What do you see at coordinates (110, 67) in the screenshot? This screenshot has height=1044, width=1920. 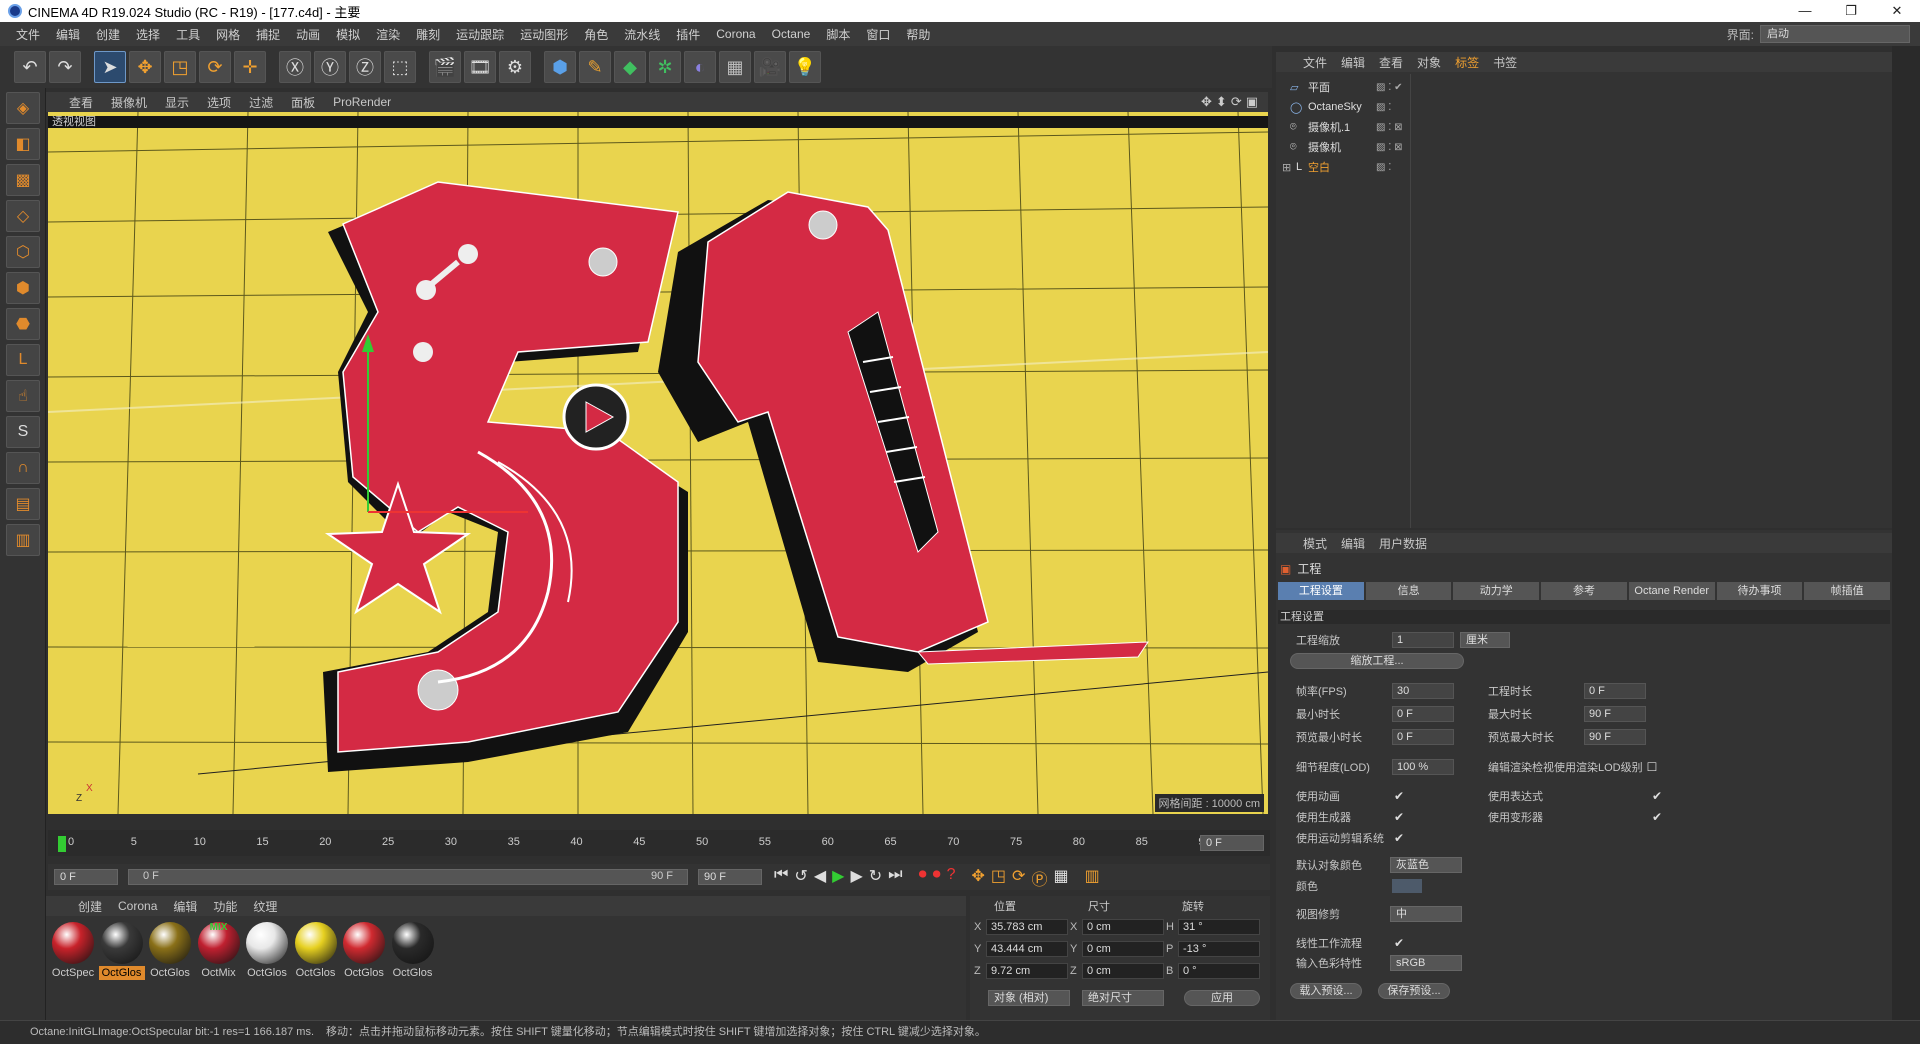 I see `select-arrow-icon: ➤` at bounding box center [110, 67].